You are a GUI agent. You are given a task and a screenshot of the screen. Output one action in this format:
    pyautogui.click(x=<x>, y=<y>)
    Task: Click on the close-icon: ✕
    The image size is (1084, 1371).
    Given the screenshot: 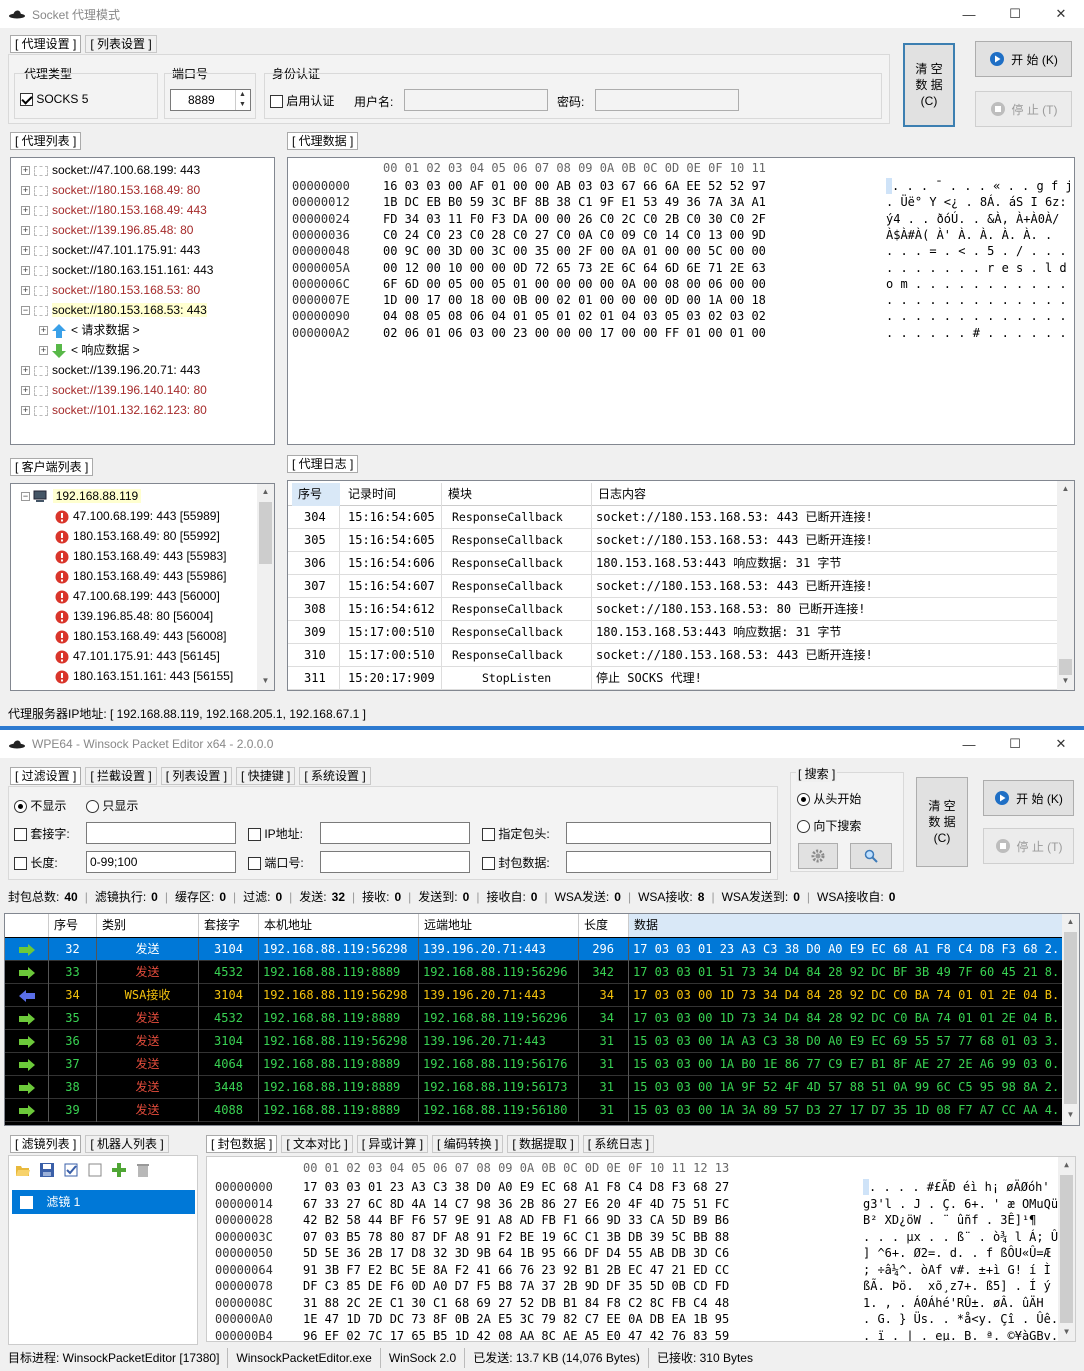 What is the action you would take?
    pyautogui.click(x=1061, y=744)
    